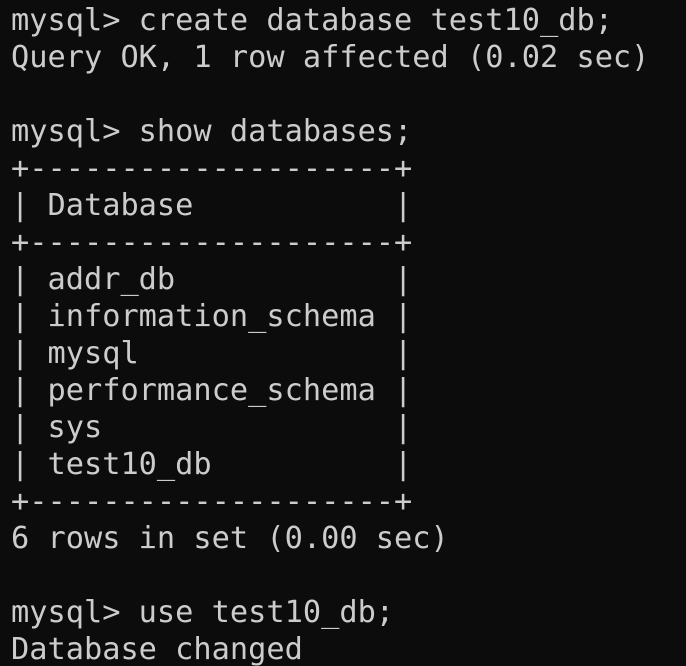 This screenshot has height=666, width=686. Describe the element at coordinates (212, 316) in the screenshot. I see `table-row: | information_schema |` at that location.